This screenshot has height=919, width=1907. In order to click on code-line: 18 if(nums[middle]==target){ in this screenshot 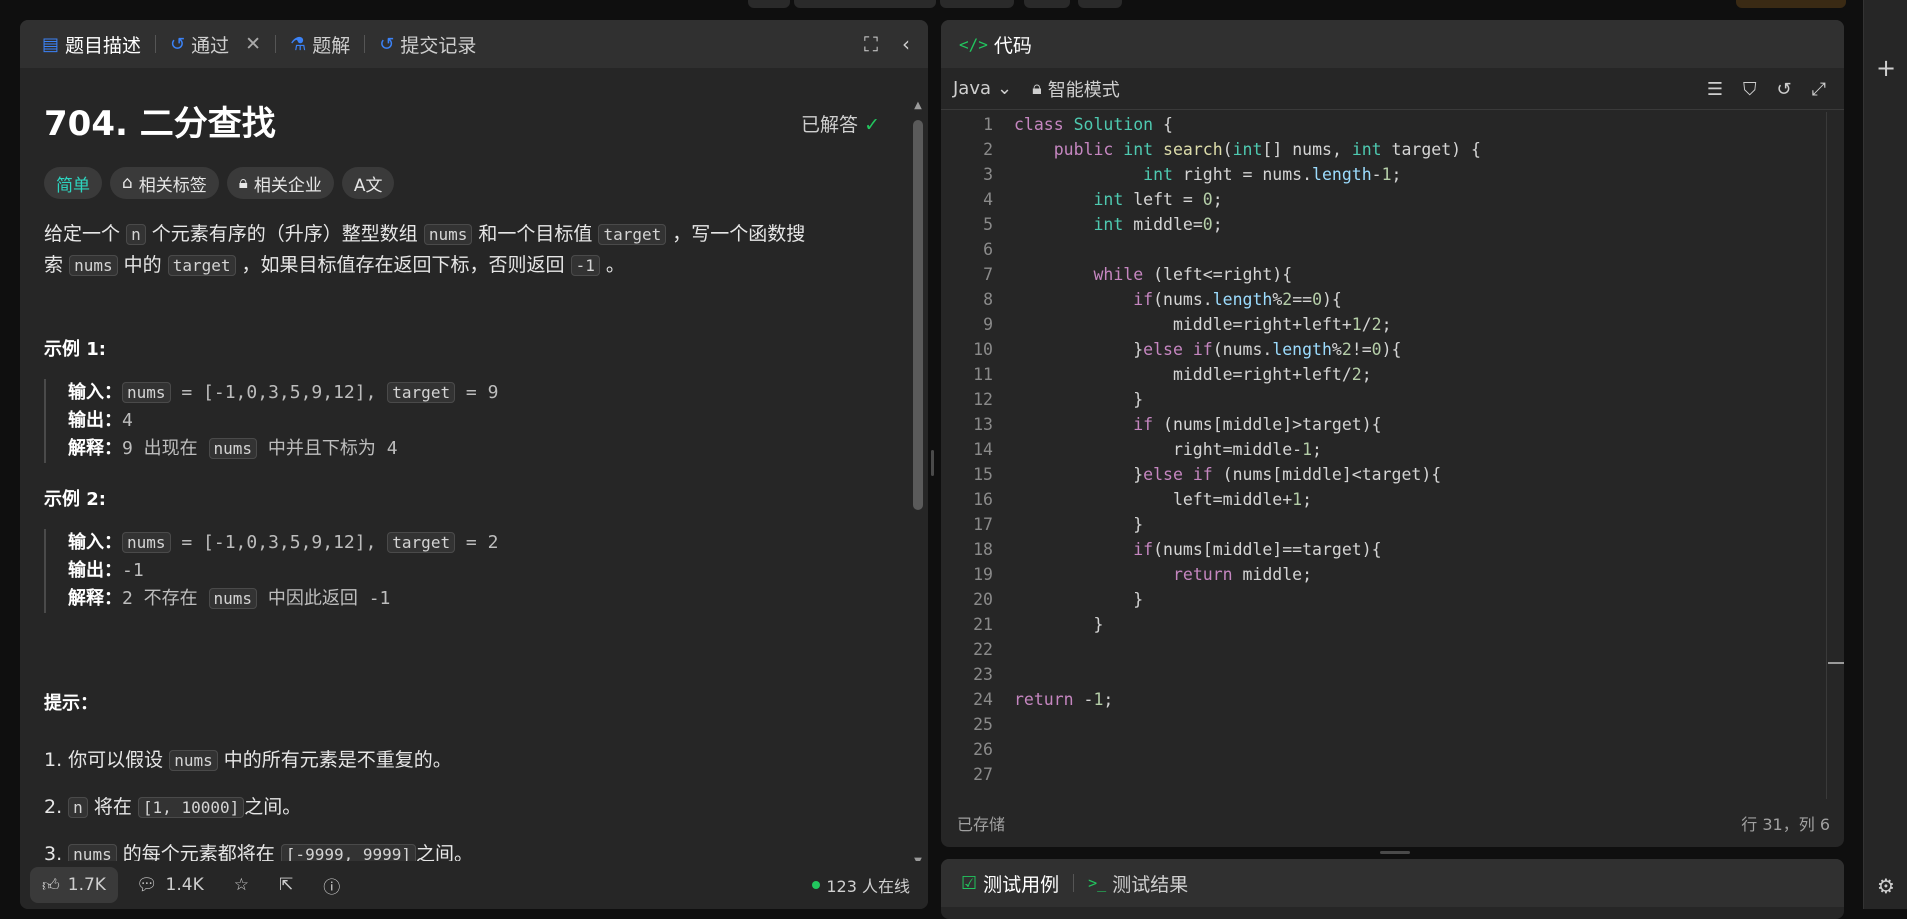, I will do `click(1383, 549)`.